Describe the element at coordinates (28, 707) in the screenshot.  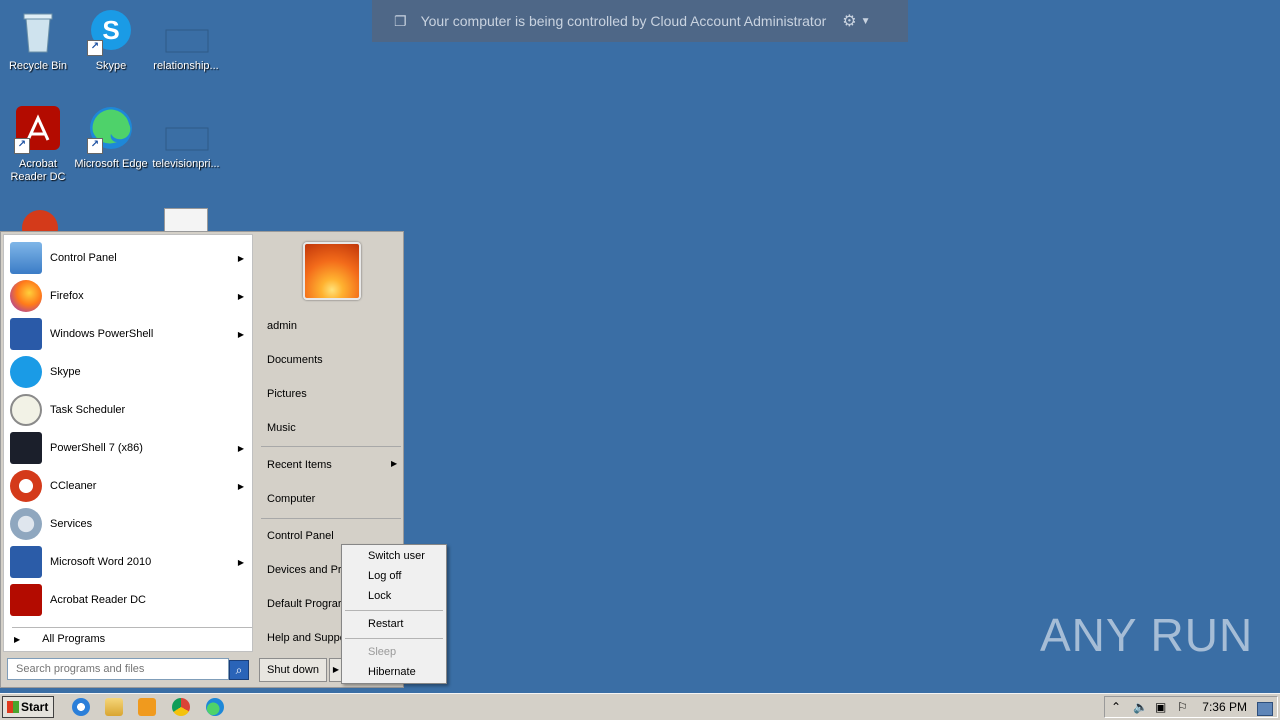
I see `start-button: Start` at that location.